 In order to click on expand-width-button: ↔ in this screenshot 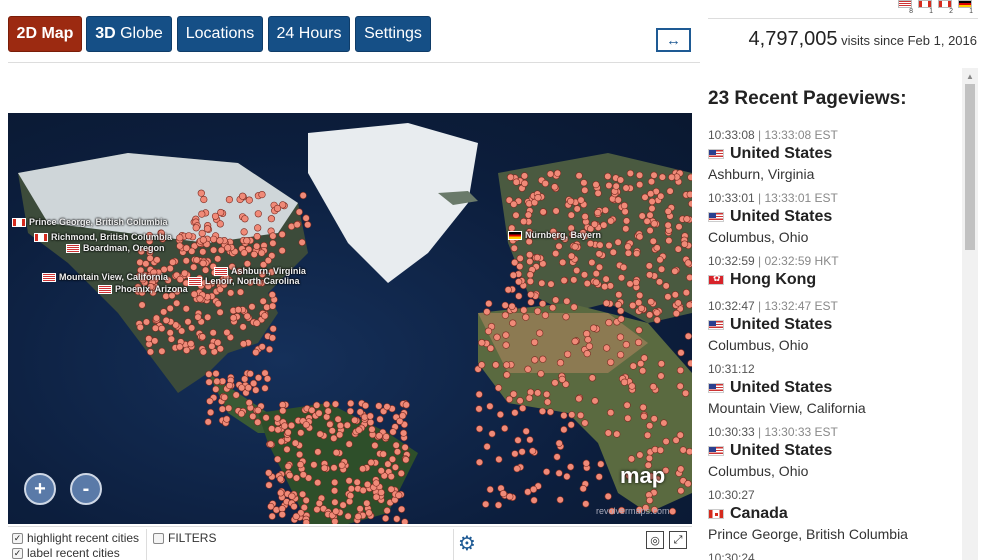, I will do `click(673, 40)`.